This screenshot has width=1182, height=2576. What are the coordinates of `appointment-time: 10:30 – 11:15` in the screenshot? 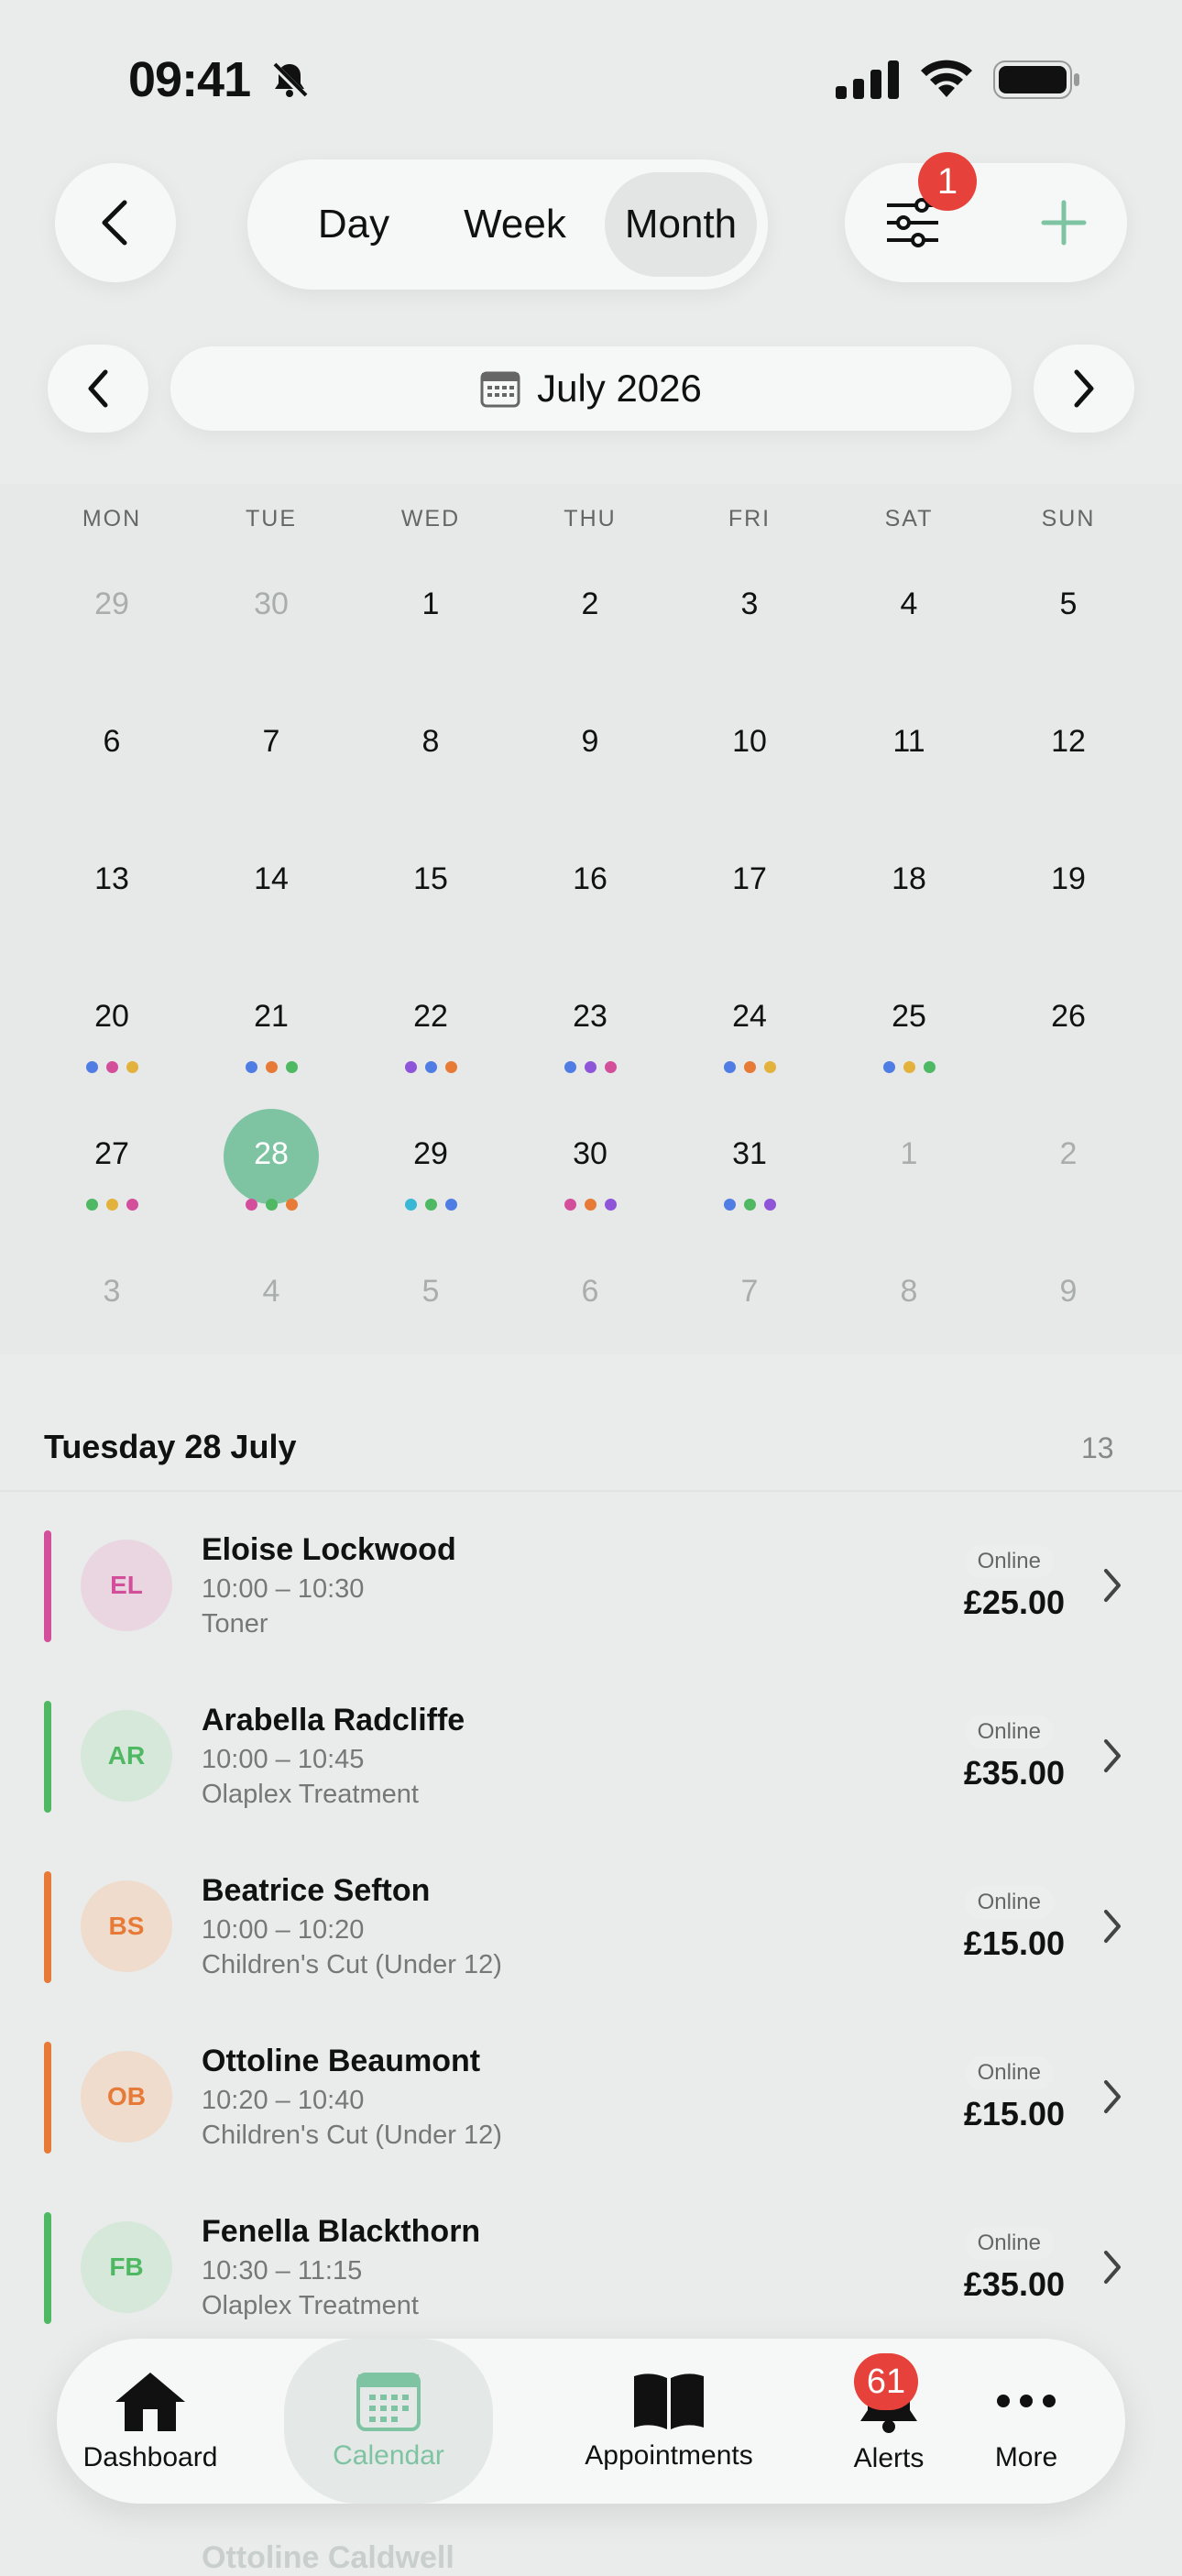 It's located at (282, 2271).